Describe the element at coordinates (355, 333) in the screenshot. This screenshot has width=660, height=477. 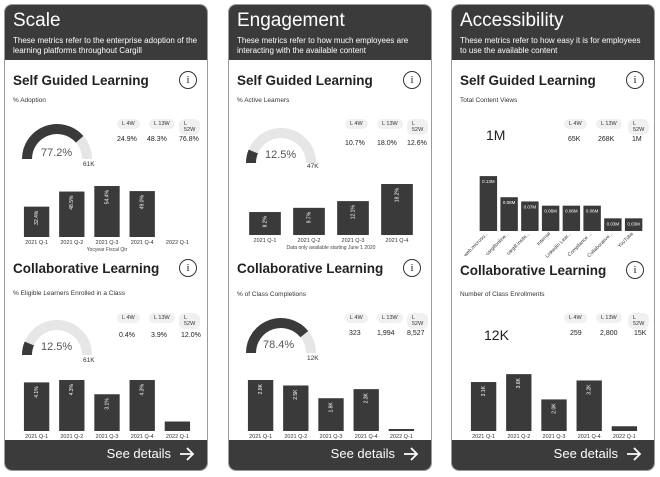
I see `metric-l4w: 323` at that location.